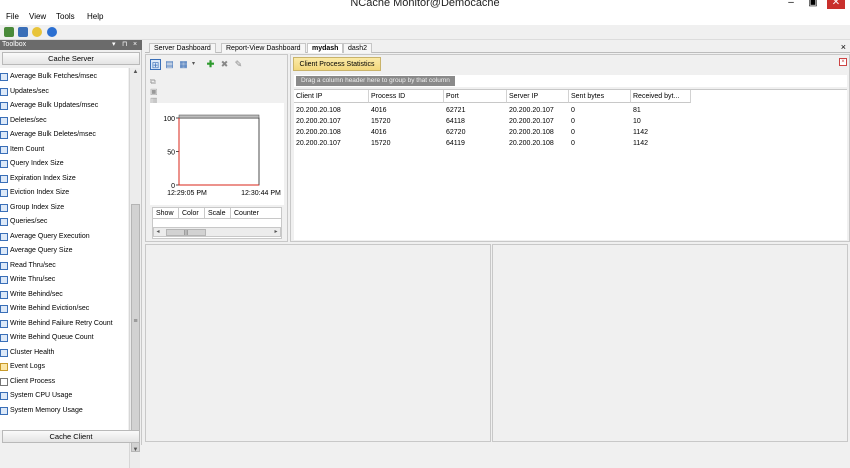 The image size is (850, 468). Describe the element at coordinates (37, 32) in the screenshot. I see `lightbulb-icon` at that location.